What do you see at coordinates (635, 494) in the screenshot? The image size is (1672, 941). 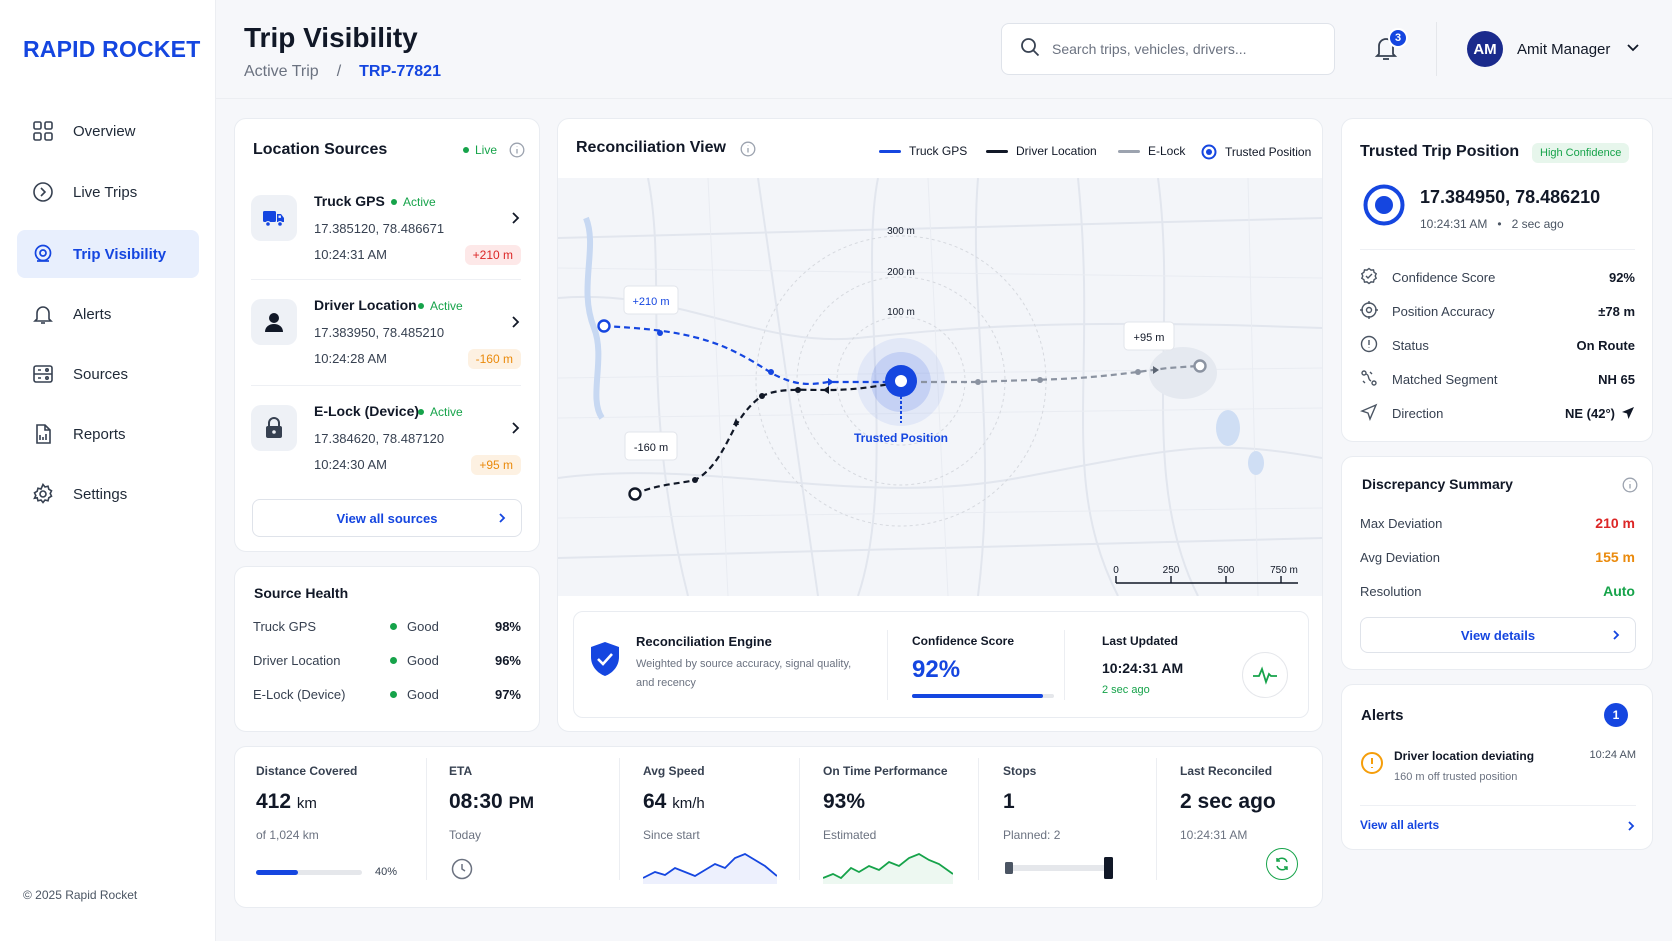 I see `driver-location-start` at bounding box center [635, 494].